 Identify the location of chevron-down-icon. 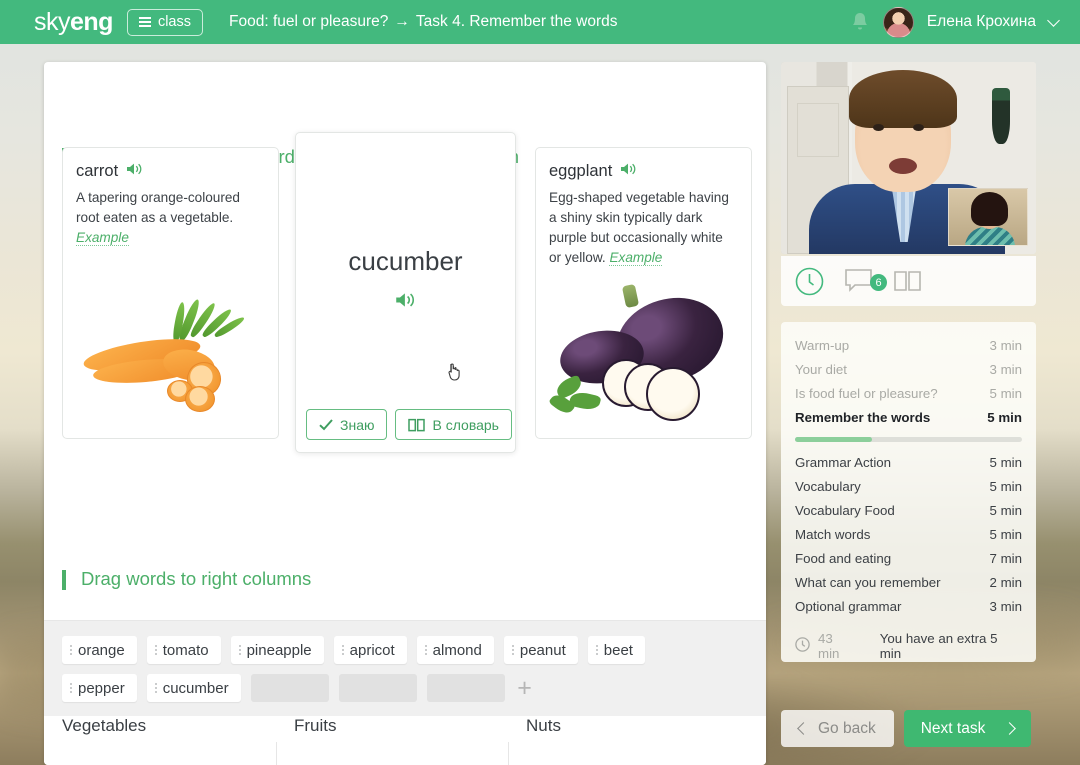
(1053, 20).